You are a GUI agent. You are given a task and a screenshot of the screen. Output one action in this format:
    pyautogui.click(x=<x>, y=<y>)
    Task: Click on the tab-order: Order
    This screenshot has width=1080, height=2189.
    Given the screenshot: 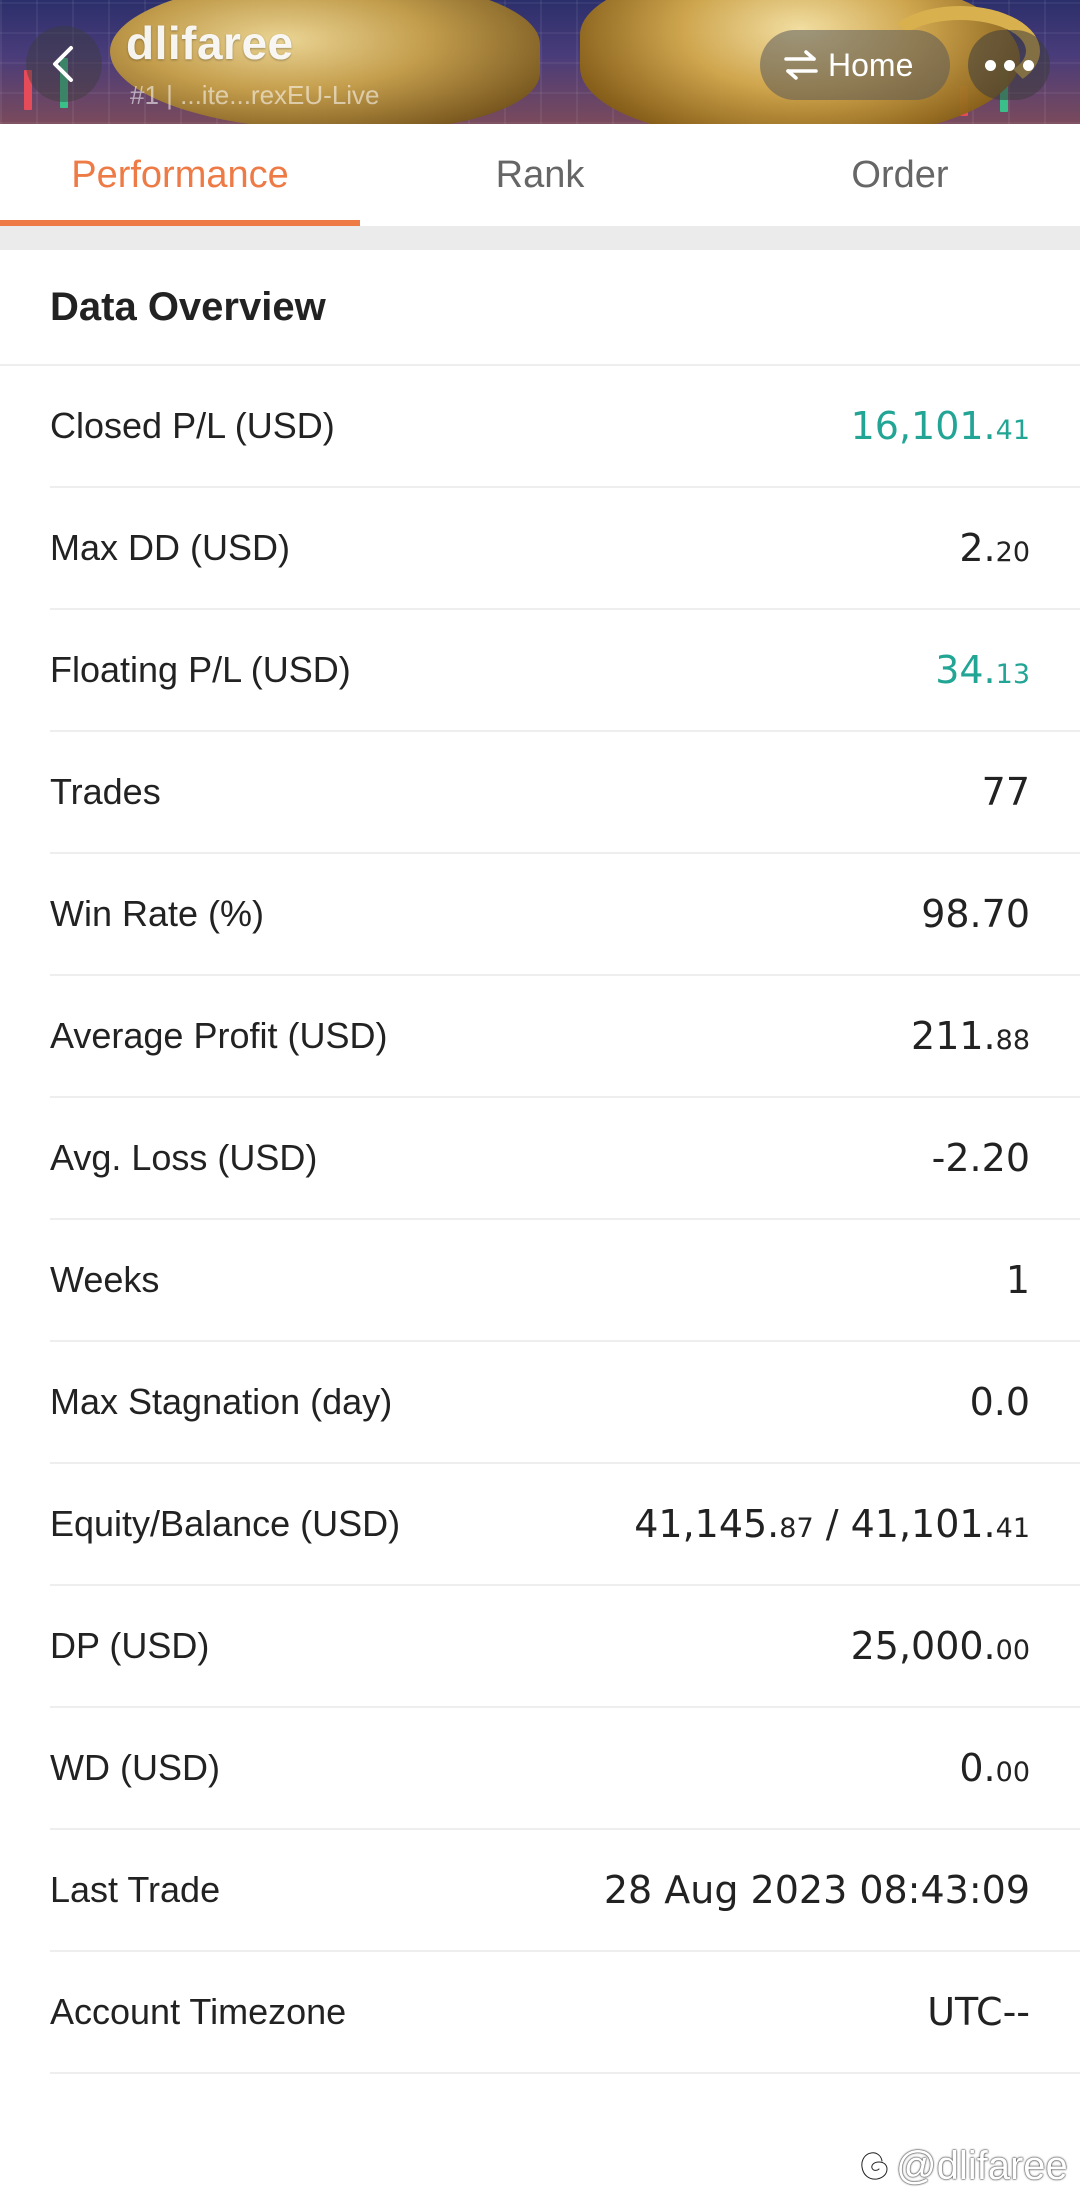 What is the action you would take?
    pyautogui.click(x=900, y=175)
    